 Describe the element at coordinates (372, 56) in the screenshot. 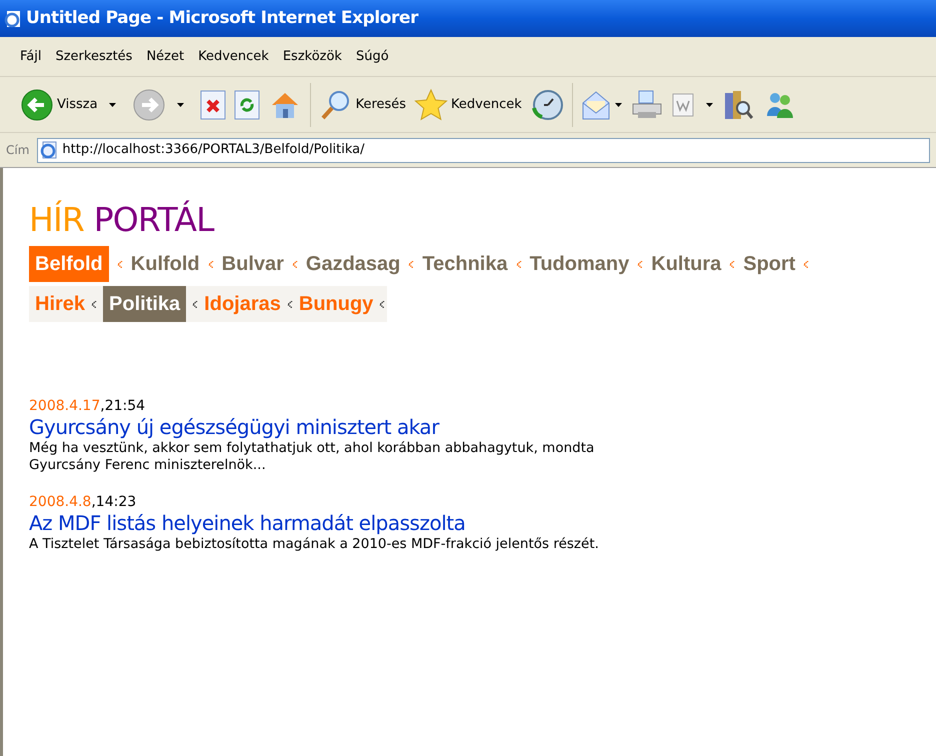

I see `menu-item: Súgó` at that location.